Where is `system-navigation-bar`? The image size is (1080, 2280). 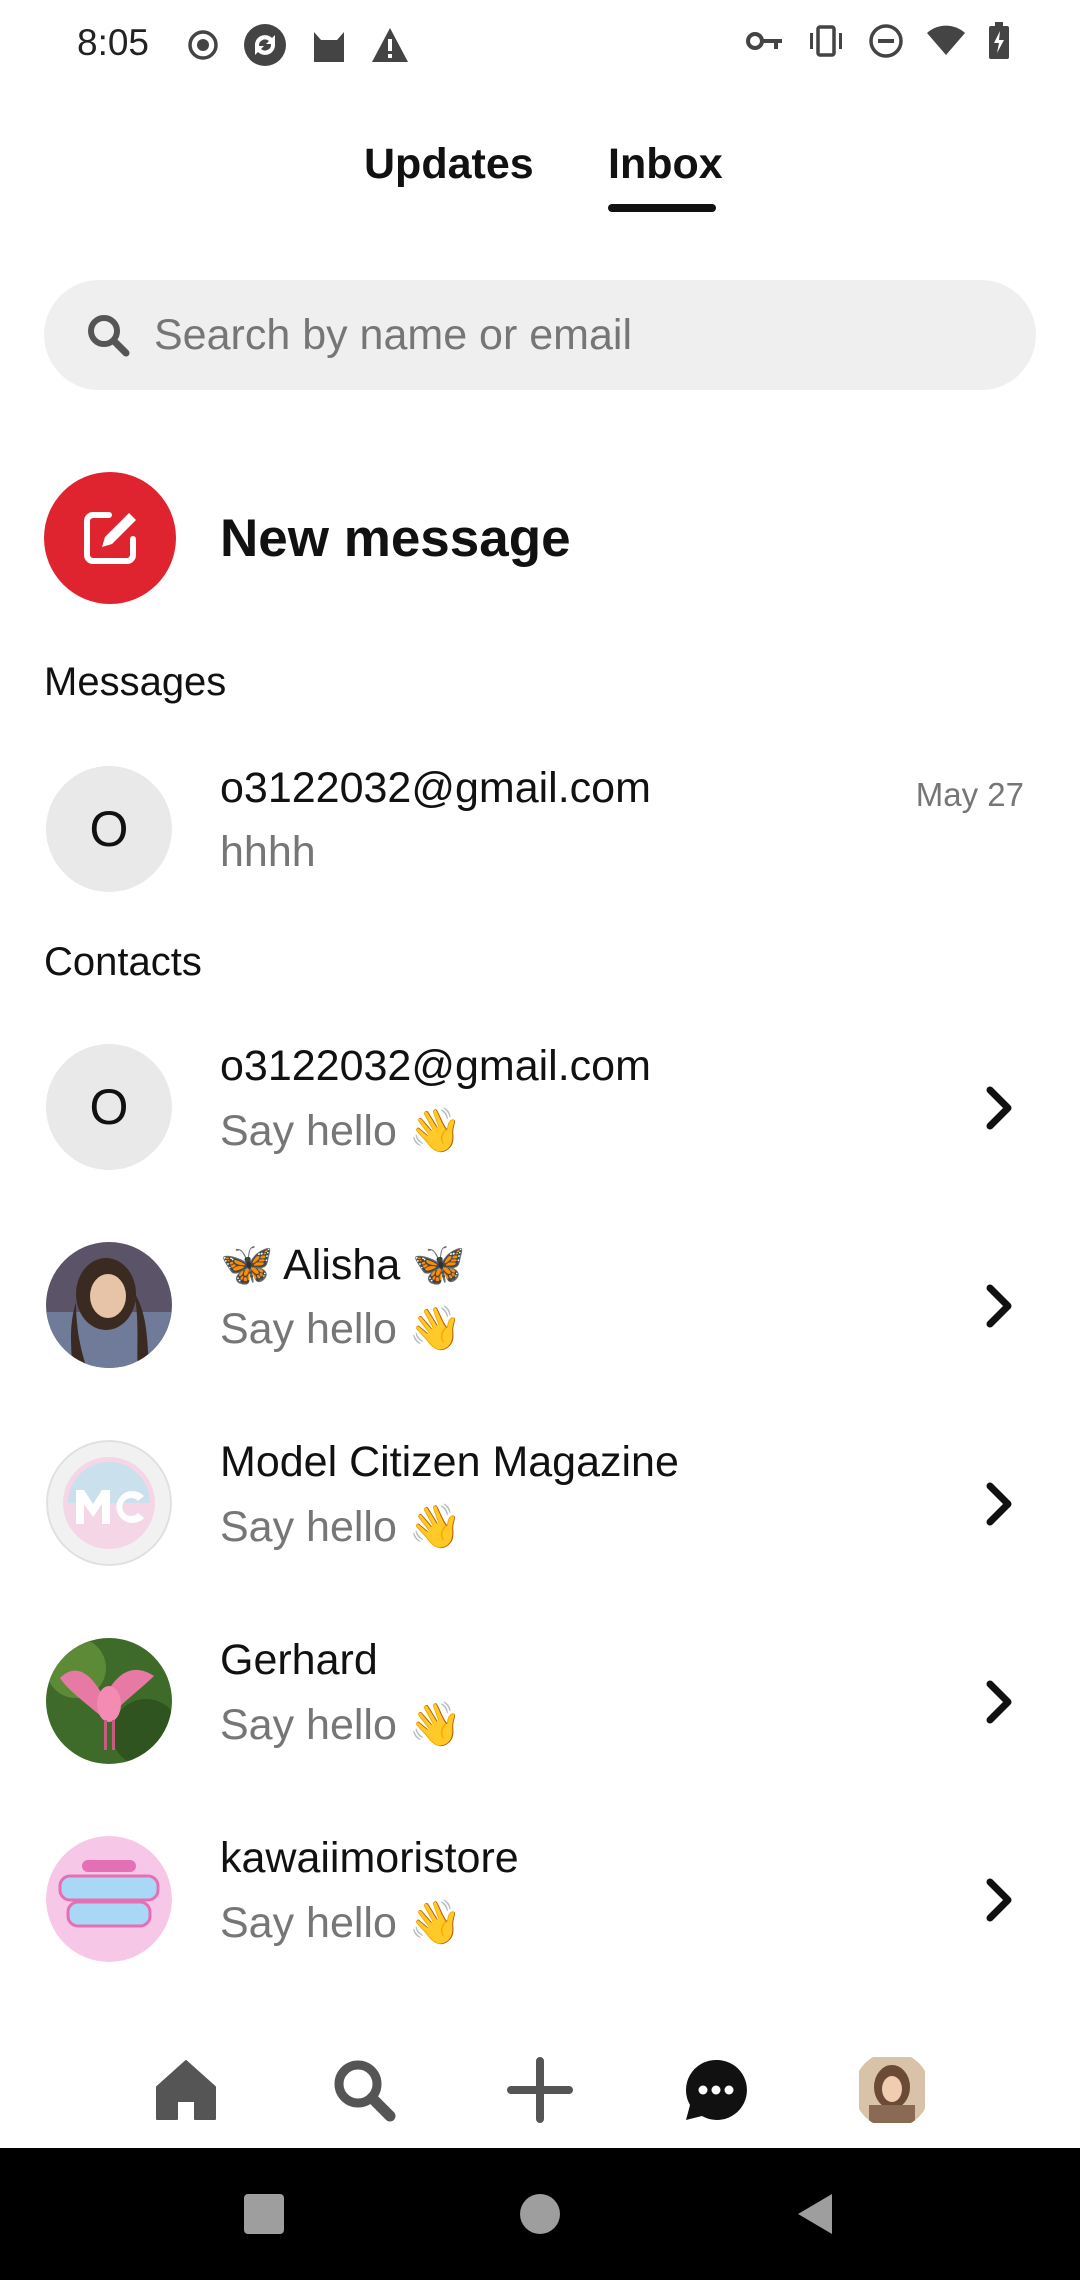
system-navigation-bar is located at coordinates (540, 2214).